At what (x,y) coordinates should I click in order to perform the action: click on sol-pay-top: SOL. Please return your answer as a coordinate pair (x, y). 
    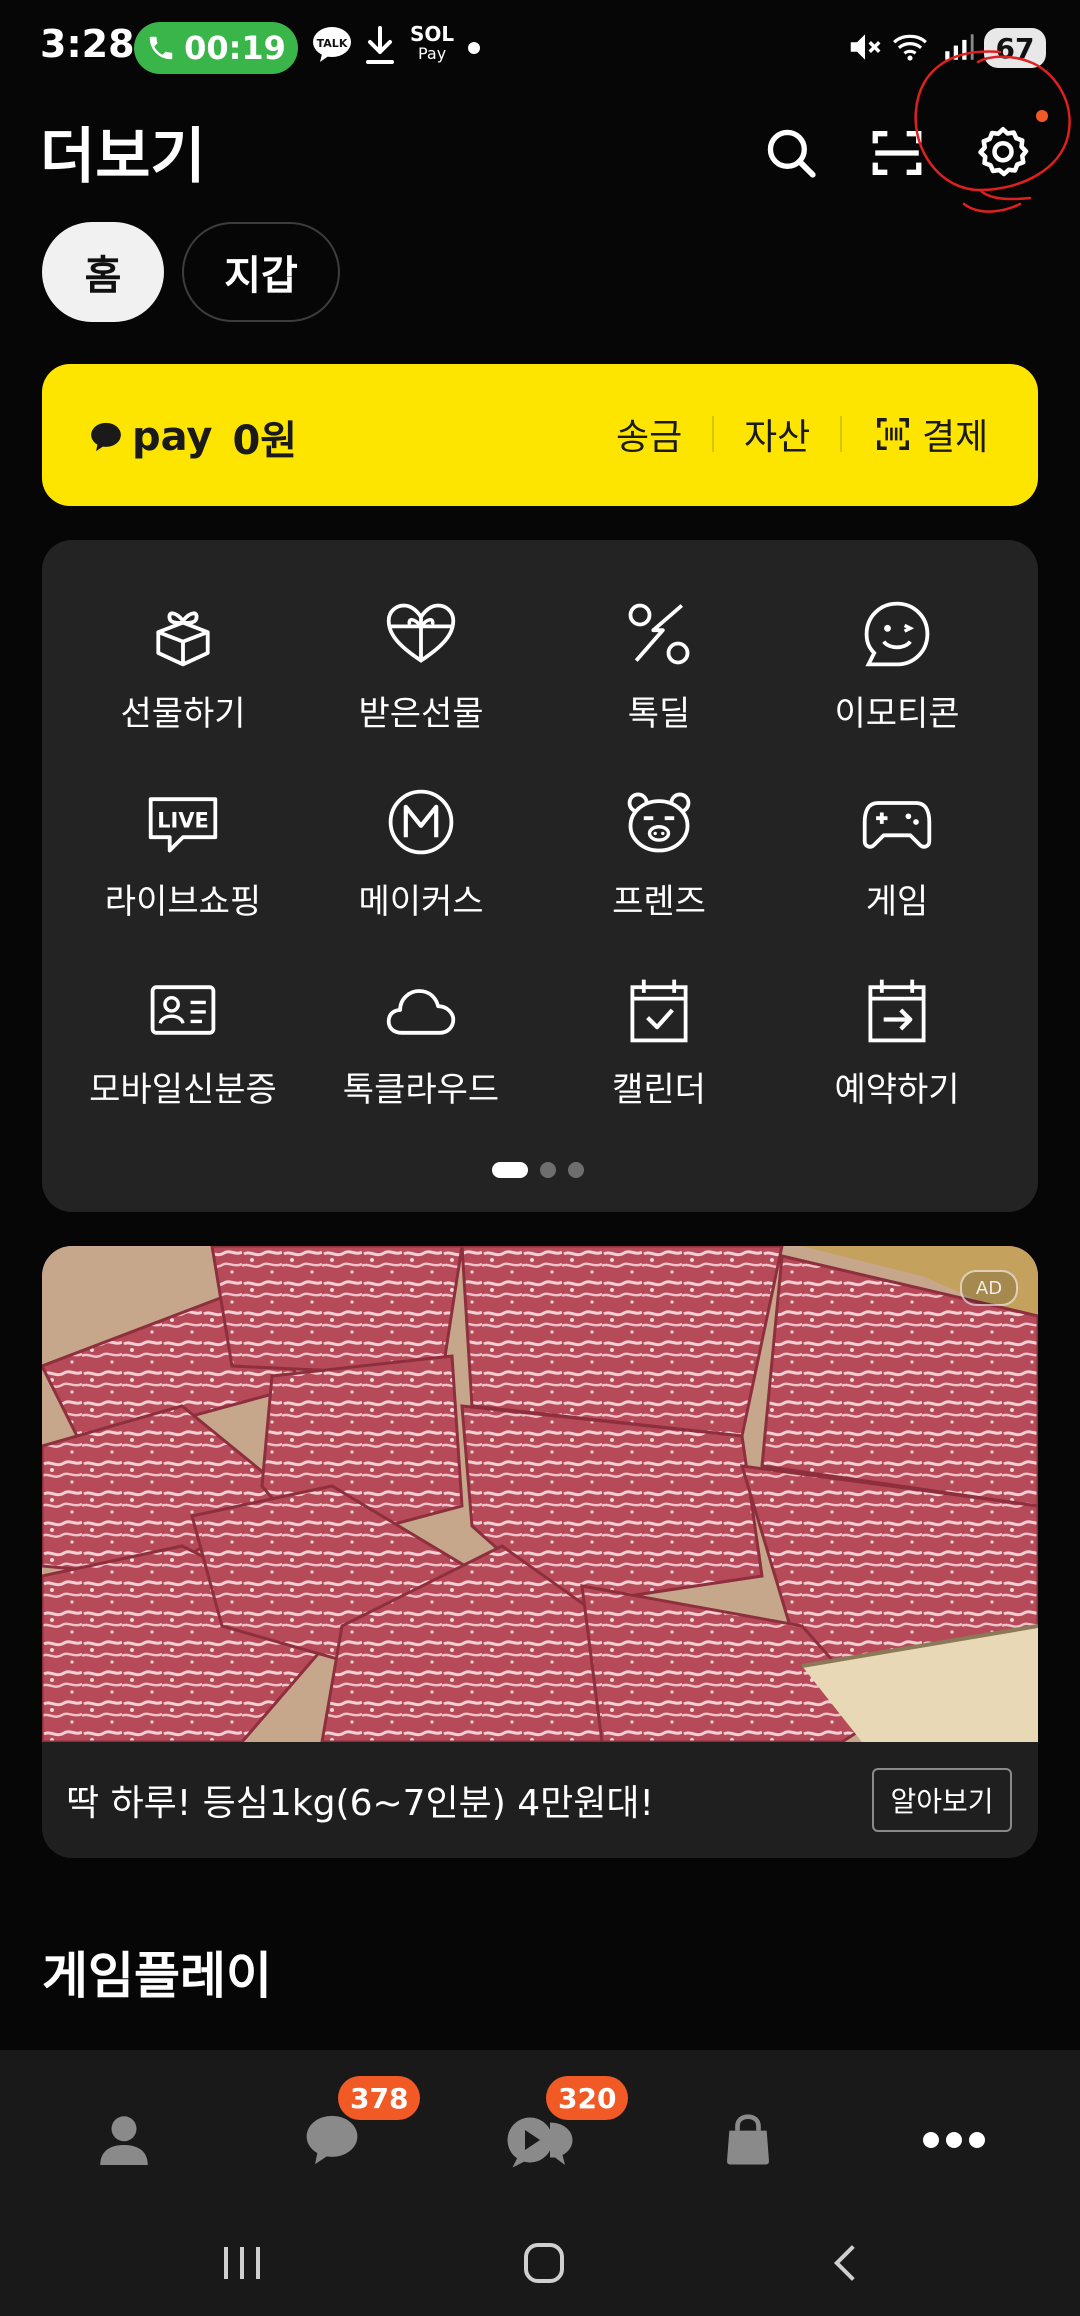
    Looking at the image, I should click on (432, 34).